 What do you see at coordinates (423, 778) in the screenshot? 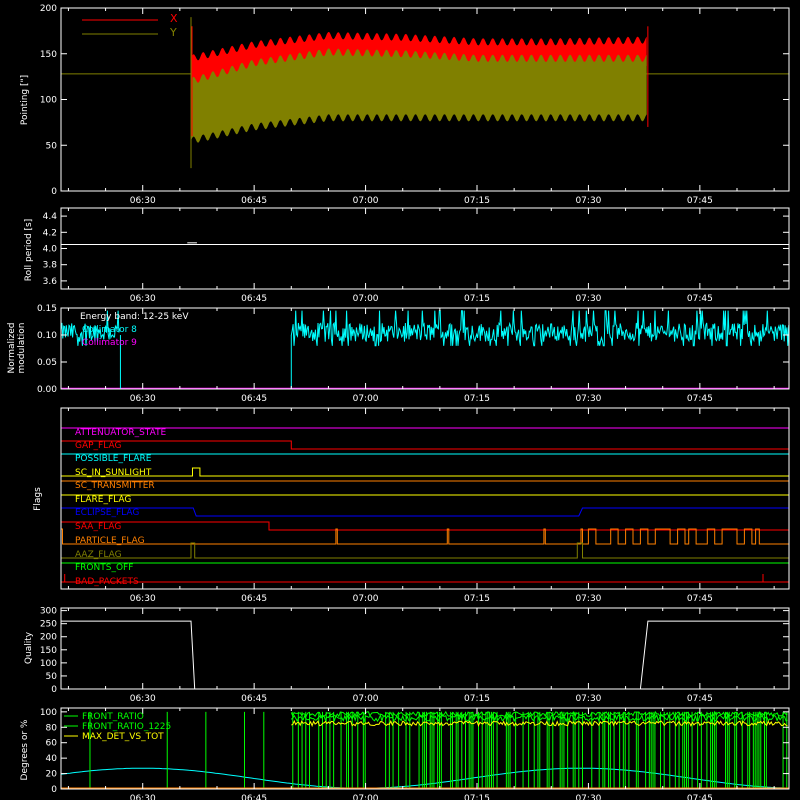
I see `degrees-cyan-series` at bounding box center [423, 778].